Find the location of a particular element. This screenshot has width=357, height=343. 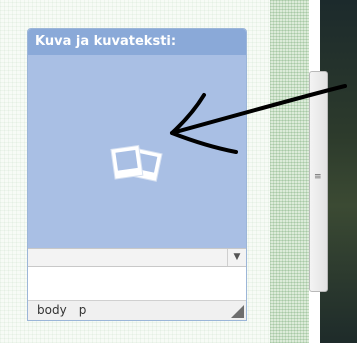

caption-style-select: ▼ is located at coordinates (137, 257).